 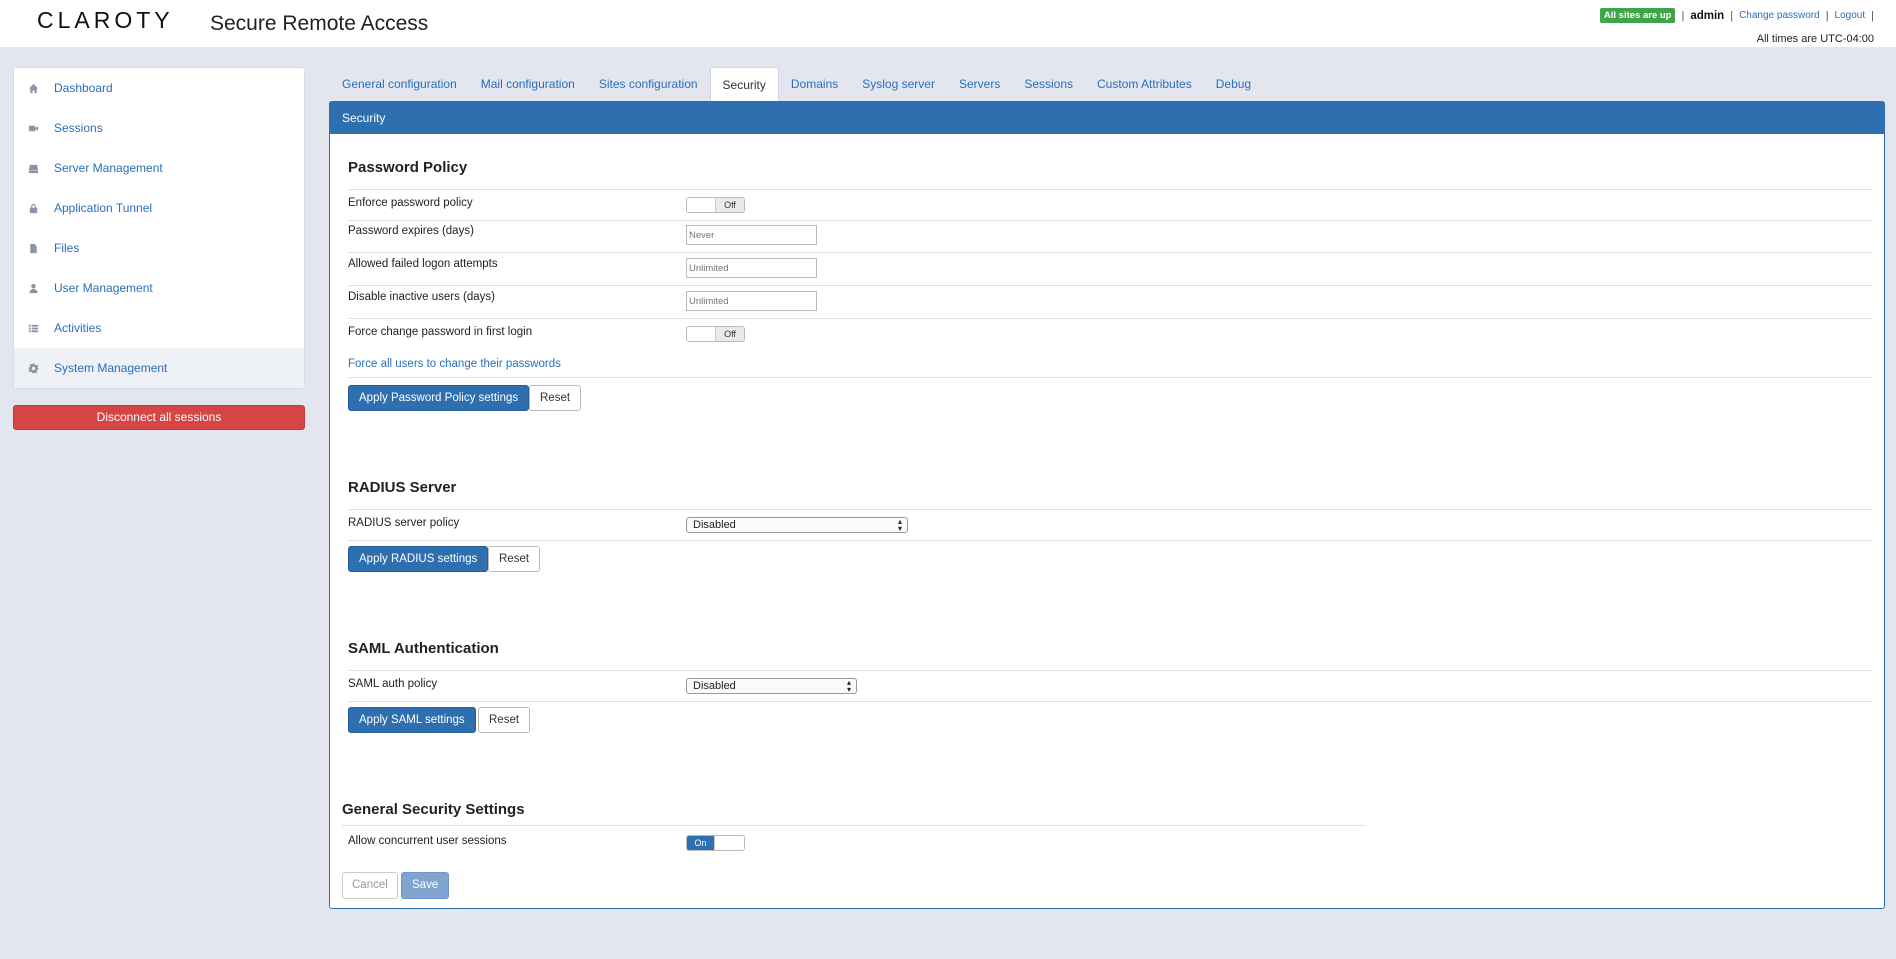 I want to click on reset-radius-button: Reset, so click(x=514, y=559).